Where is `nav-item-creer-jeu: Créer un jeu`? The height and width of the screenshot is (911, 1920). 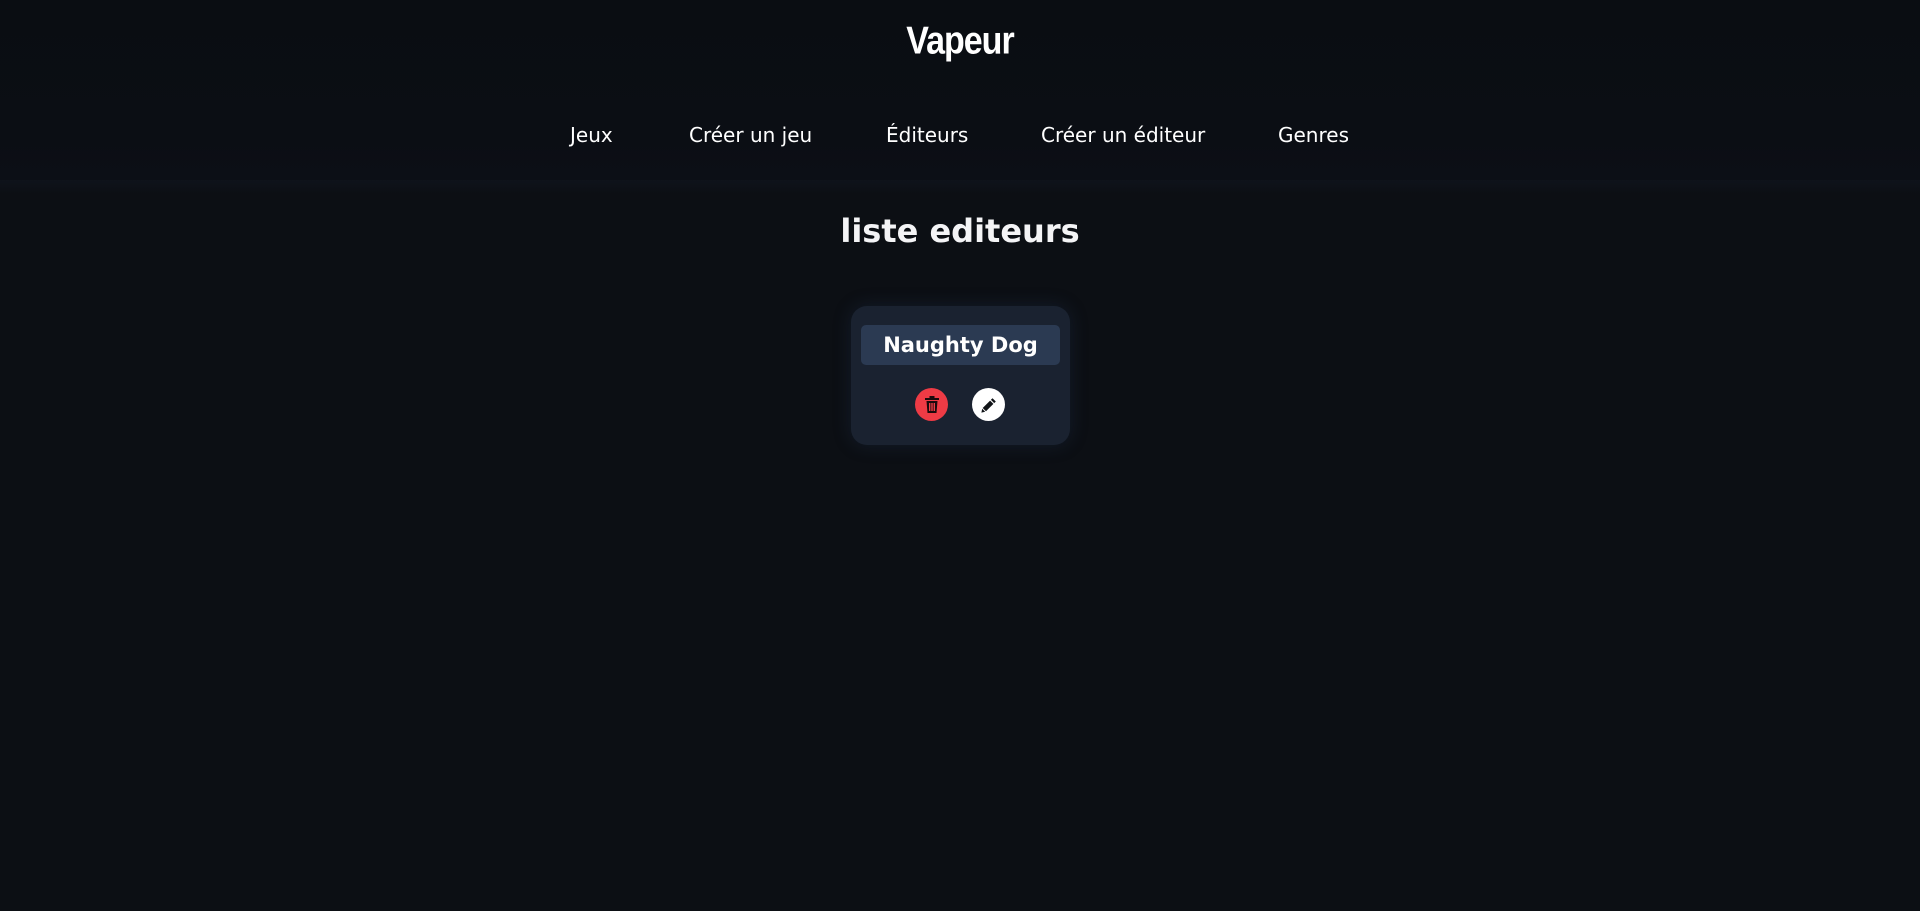 nav-item-creer-jeu: Créer un jeu is located at coordinates (750, 135).